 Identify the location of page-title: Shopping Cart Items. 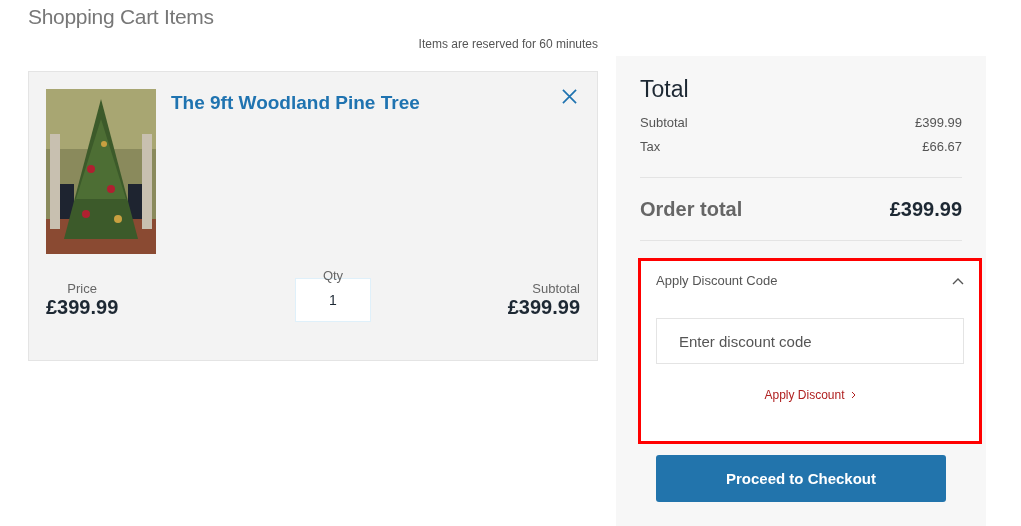
(121, 17).